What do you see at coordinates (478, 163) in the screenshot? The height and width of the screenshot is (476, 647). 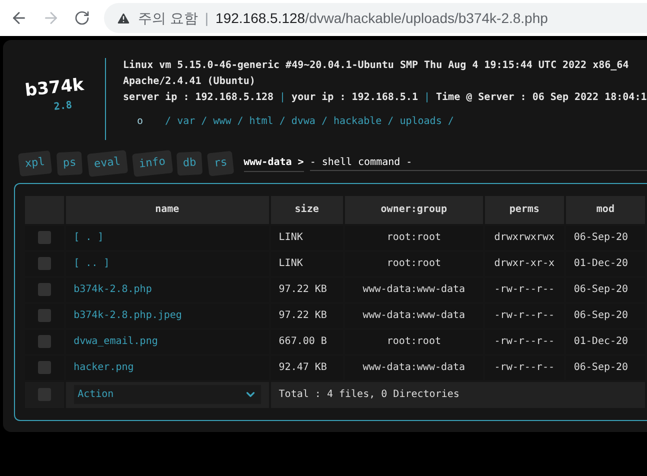 I see `command-input: - shell command -` at bounding box center [478, 163].